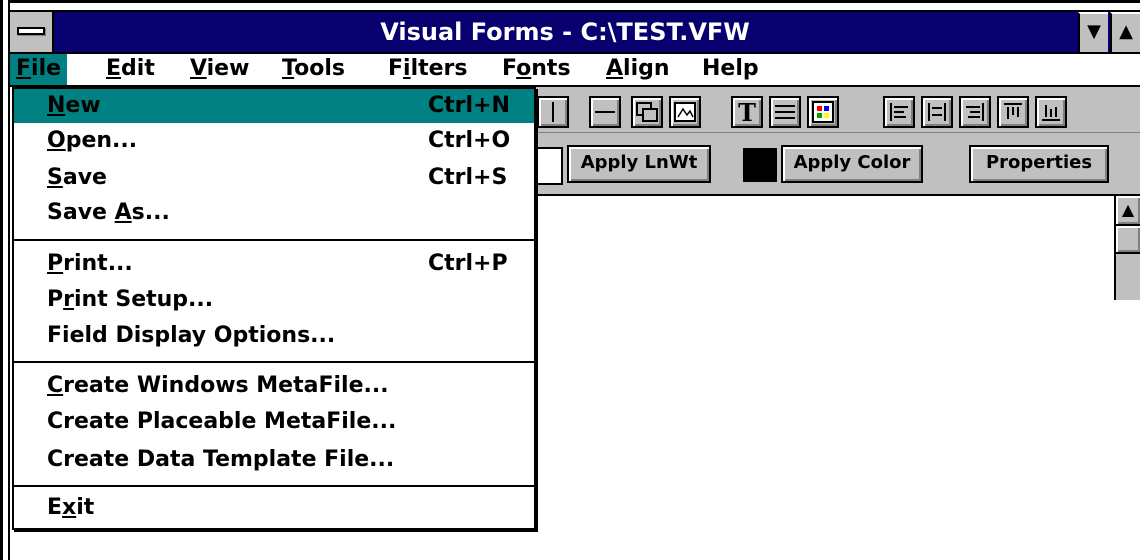 This screenshot has width=1140, height=560. I want to click on property-toolbar: Apply LnWt Apply Color Properties, so click(836, 164).